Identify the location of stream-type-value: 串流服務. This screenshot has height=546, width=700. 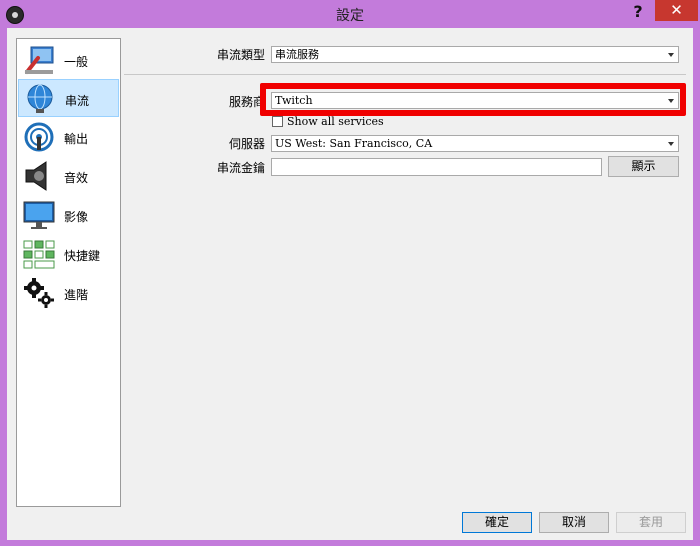
(297, 54).